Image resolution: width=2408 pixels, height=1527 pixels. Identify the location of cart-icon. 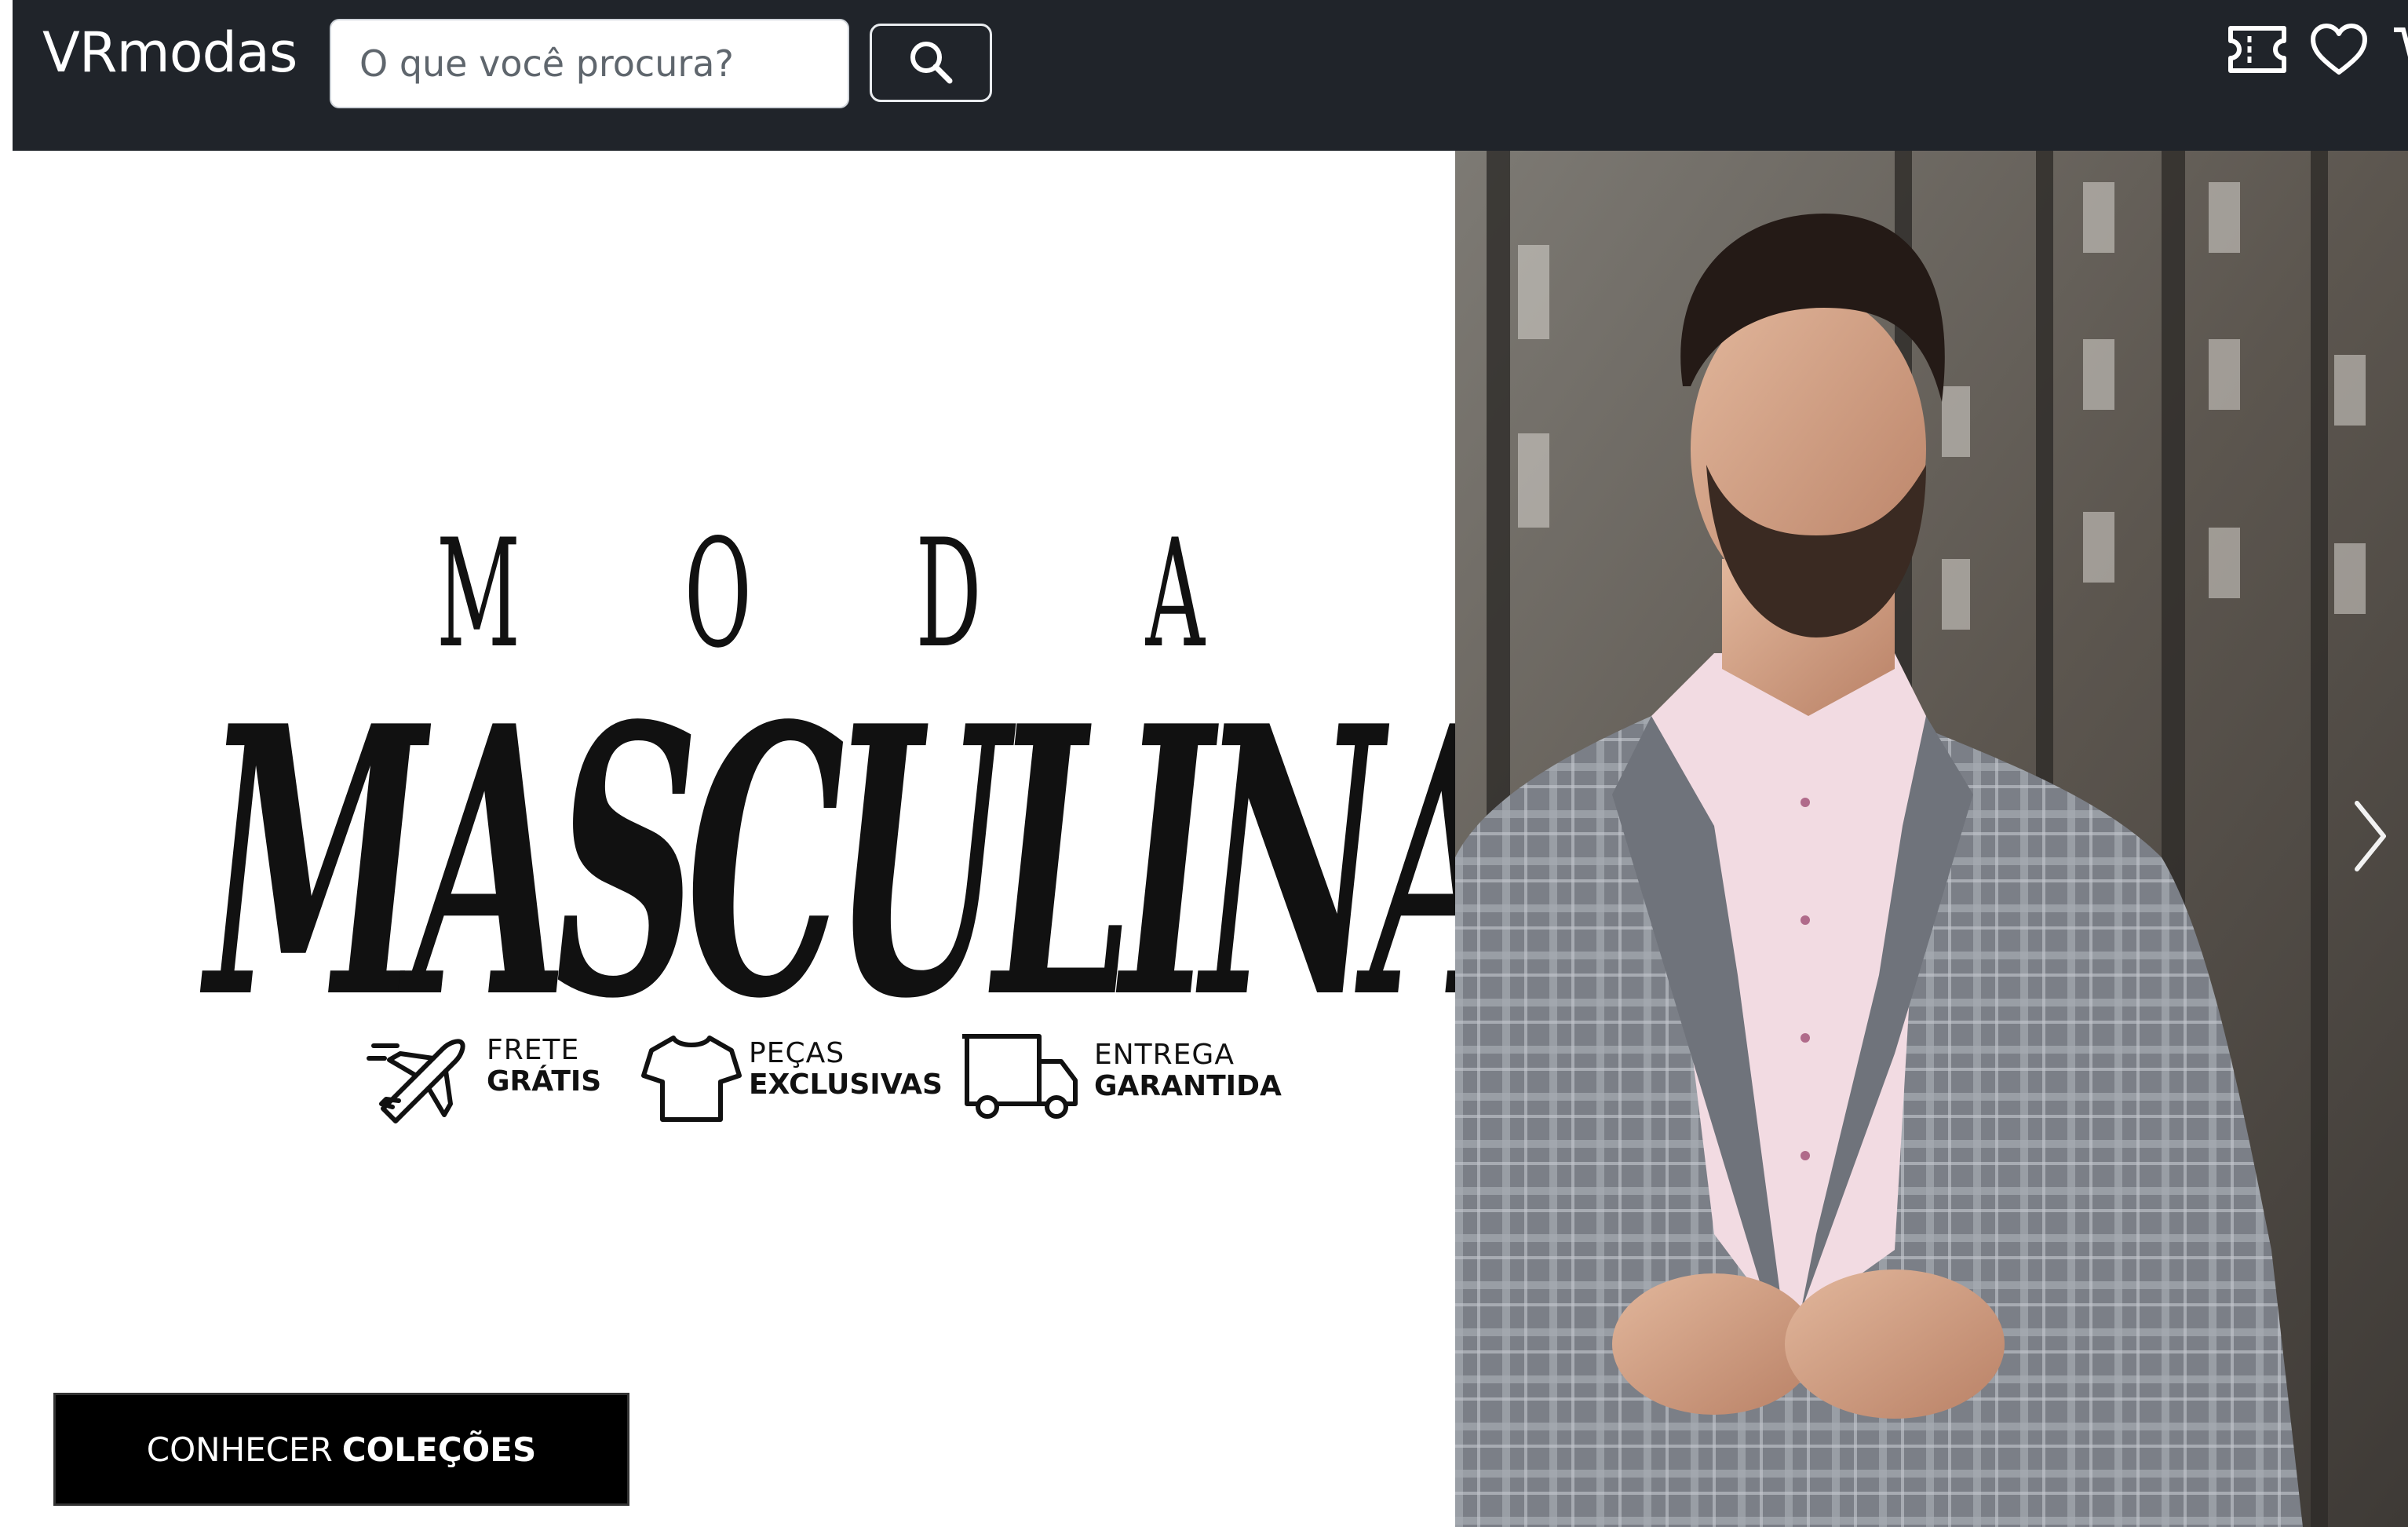
(2400, 50).